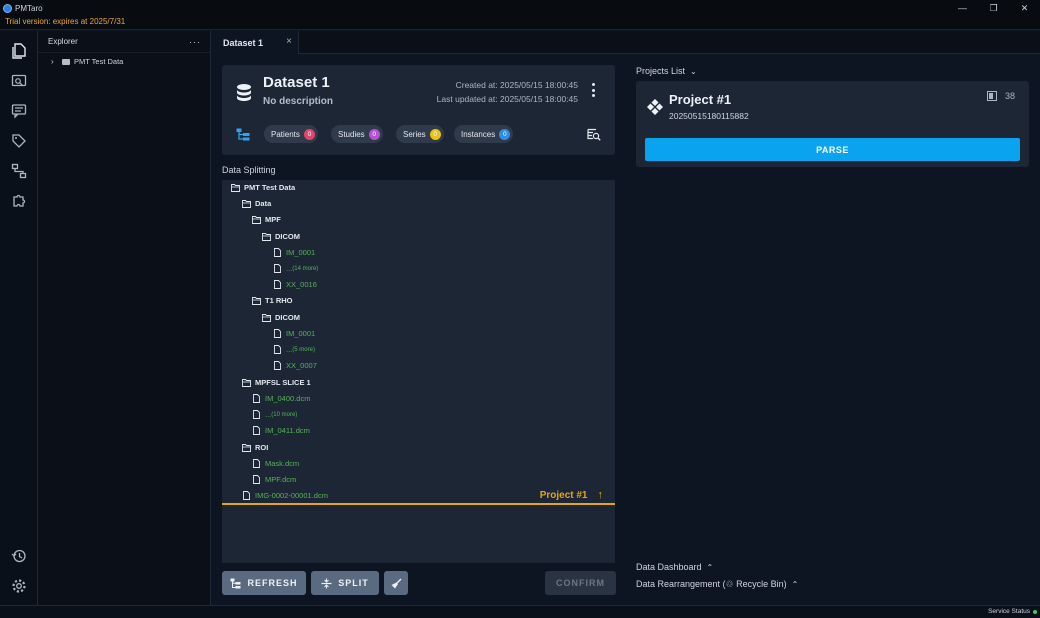 The width and height of the screenshot is (1040, 618). What do you see at coordinates (29, 8) in the screenshot?
I see `app-title: PMTaro` at bounding box center [29, 8].